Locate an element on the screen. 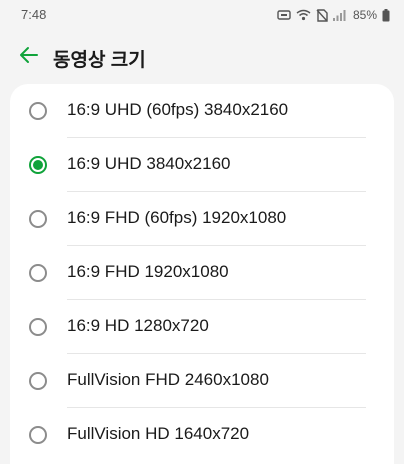 This screenshot has width=404, height=464. option-fhd-60fps: 16:9 FHD (60fps) 1920x1080 is located at coordinates (202, 219).